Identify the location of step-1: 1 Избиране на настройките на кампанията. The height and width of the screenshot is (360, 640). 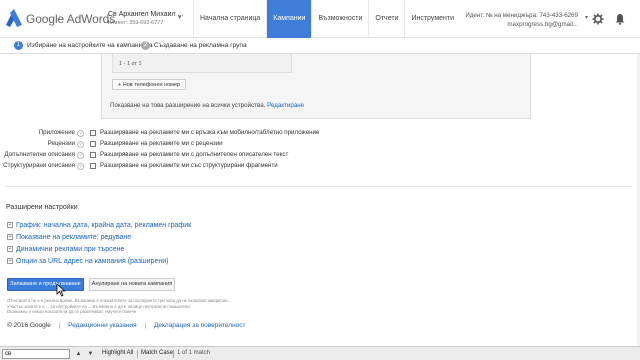
(83, 45).